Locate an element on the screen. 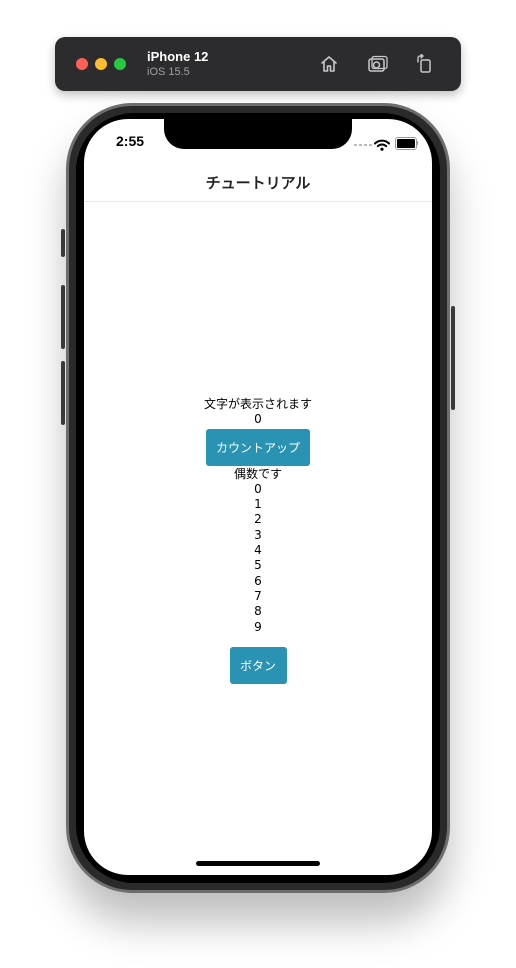 The width and height of the screenshot is (516, 968). status-time: 2:55 is located at coordinates (130, 141).